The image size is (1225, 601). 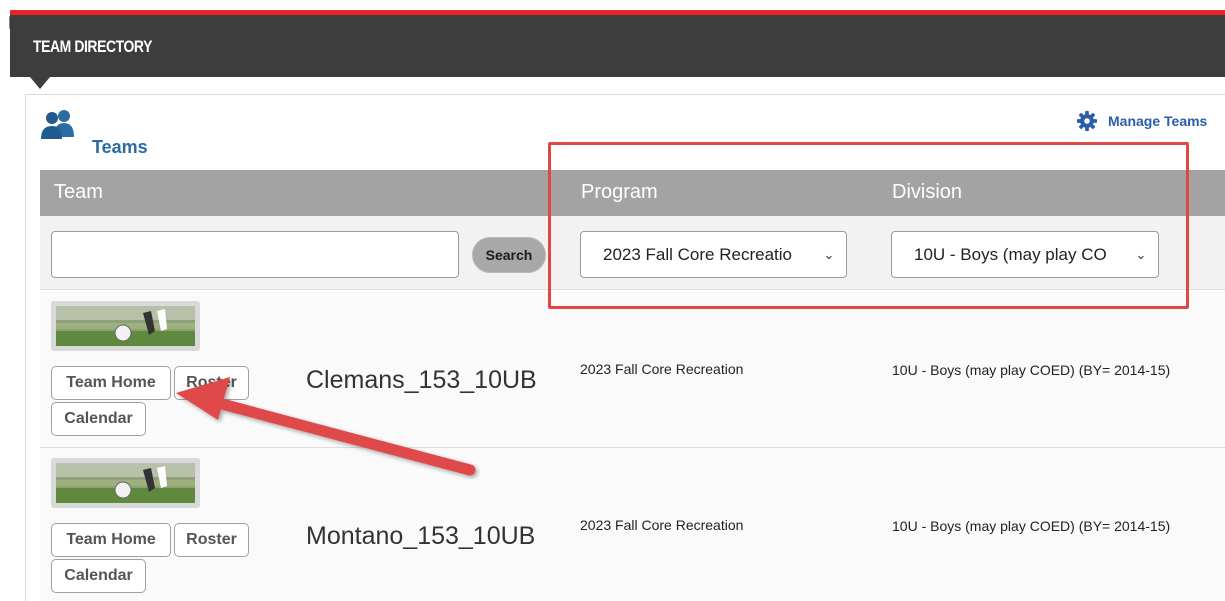 What do you see at coordinates (120, 147) in the screenshot?
I see `section-title: Teams` at bounding box center [120, 147].